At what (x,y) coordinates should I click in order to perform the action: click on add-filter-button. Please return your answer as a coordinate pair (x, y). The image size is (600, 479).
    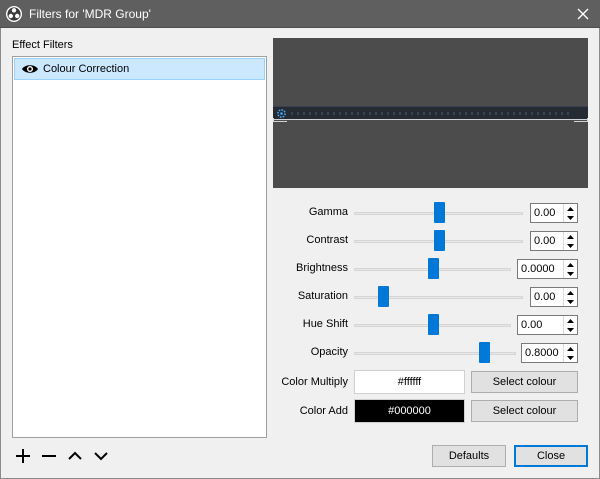
    Looking at the image, I should click on (23, 456).